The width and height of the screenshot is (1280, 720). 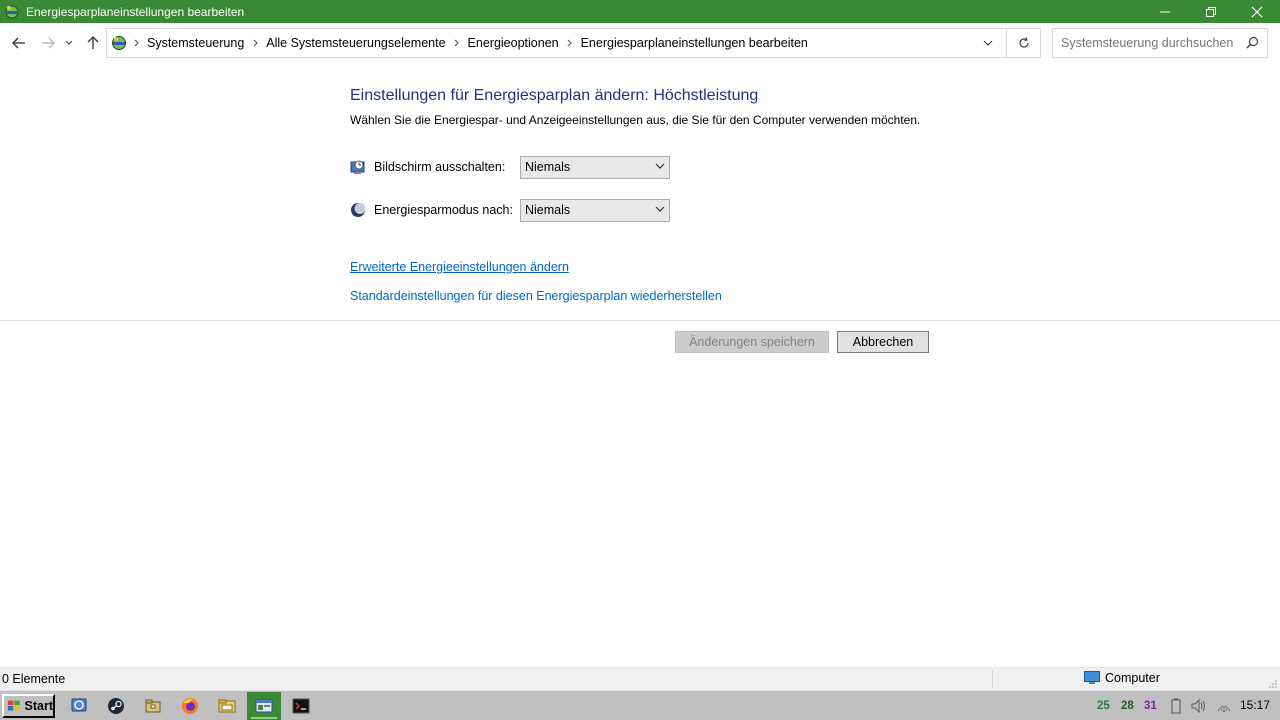 I want to click on breadcrumb-systemsteuerung: Systemsteuerung, so click(x=195, y=43).